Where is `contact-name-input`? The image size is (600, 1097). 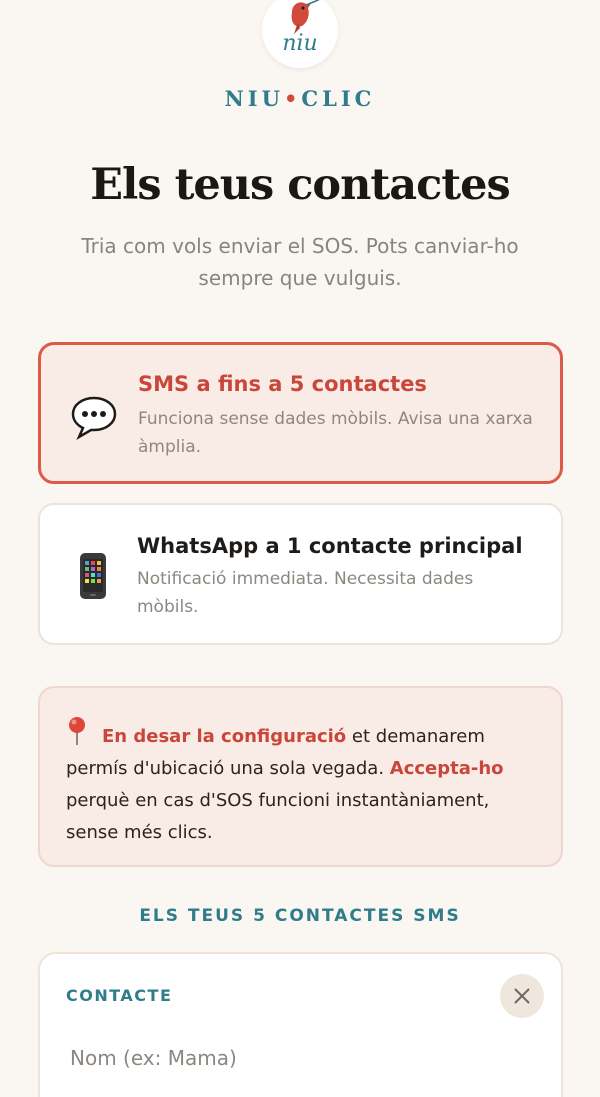
contact-name-input is located at coordinates (300, 1058).